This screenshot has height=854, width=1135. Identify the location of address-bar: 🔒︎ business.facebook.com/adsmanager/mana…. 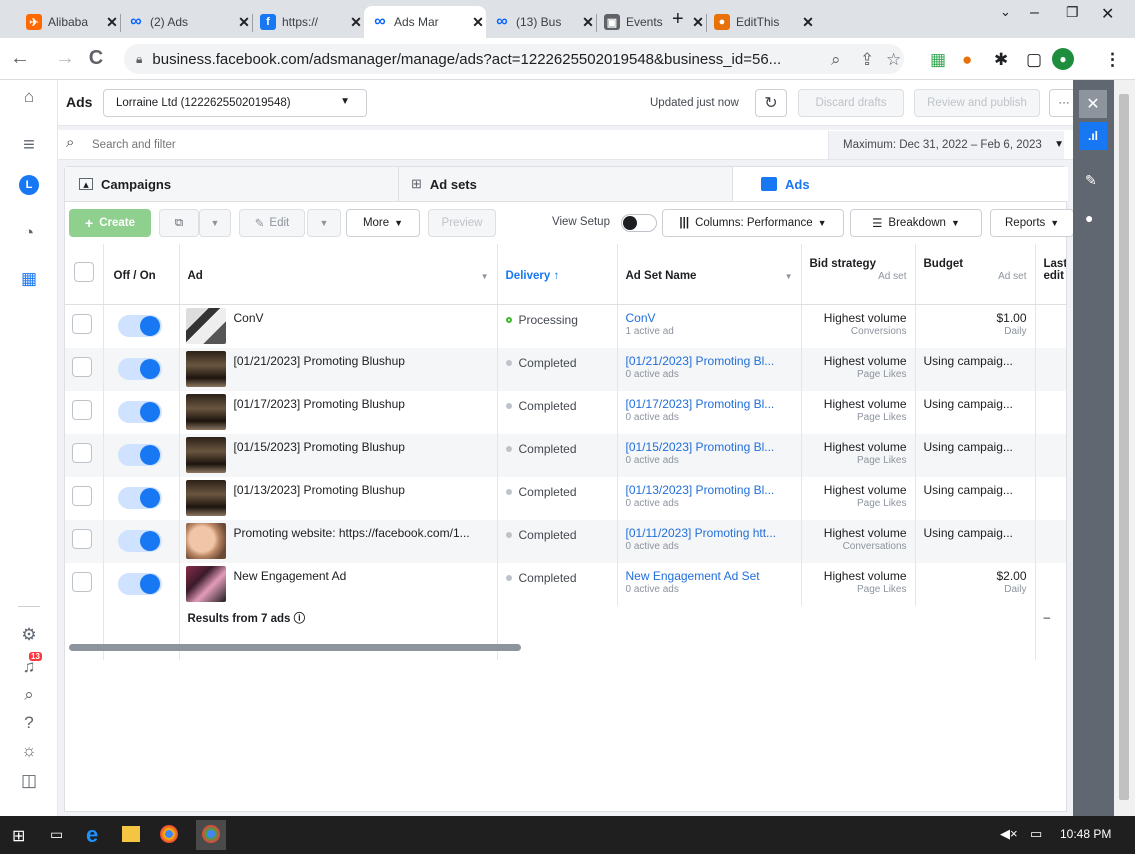
(514, 59).